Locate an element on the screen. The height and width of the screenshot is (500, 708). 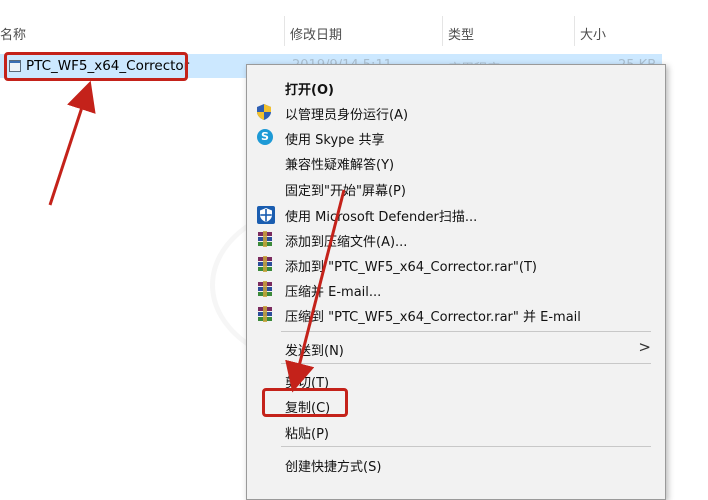
menu-item-compatibility: 兼容性疑难解答(Y) is located at coordinates (456, 162).